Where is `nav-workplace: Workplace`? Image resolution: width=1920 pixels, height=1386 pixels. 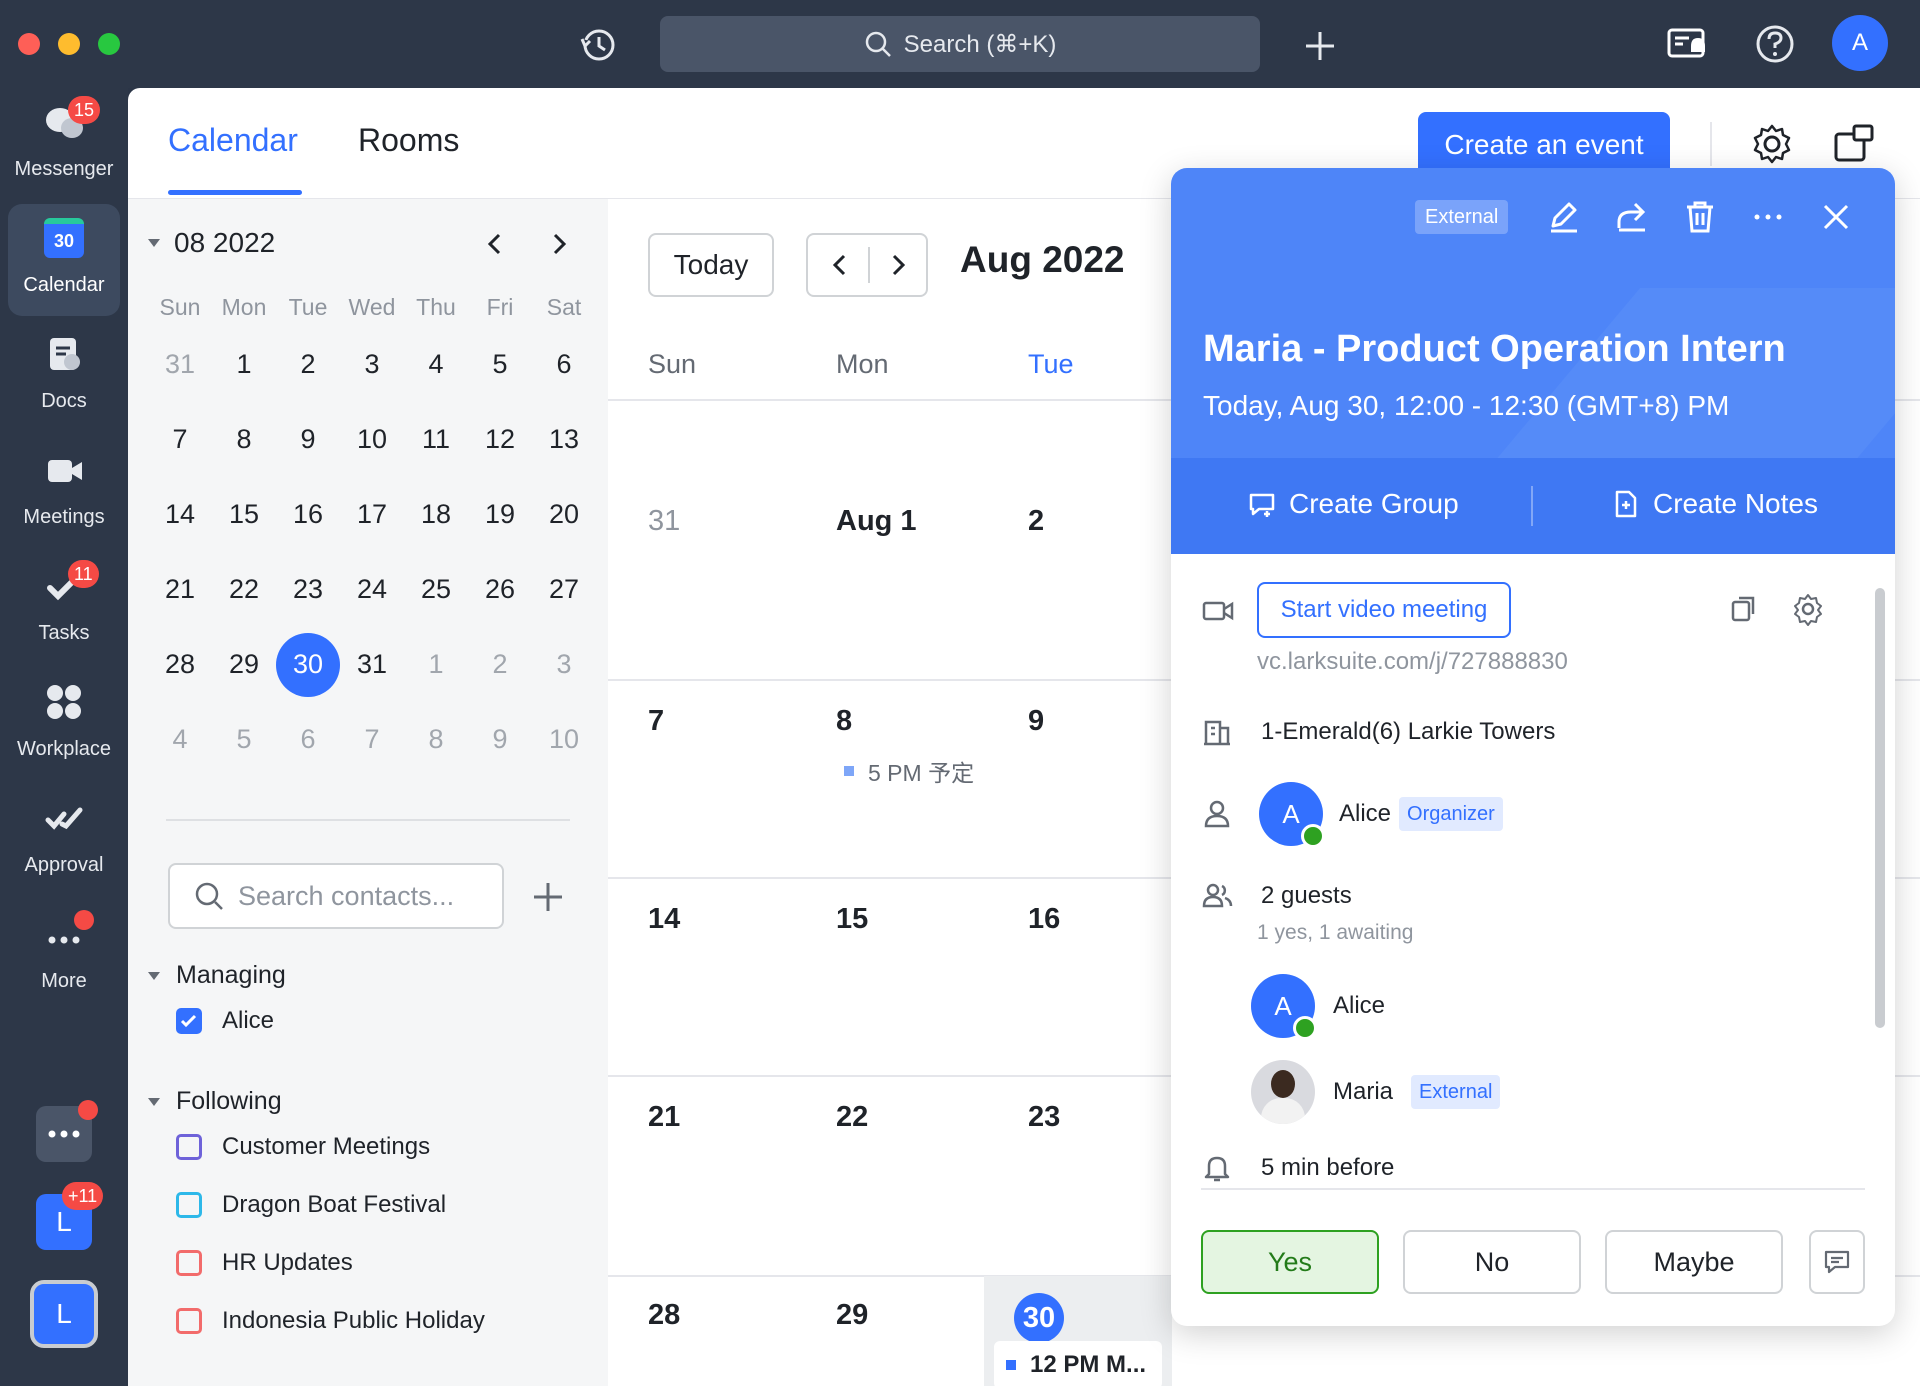 nav-workplace: Workplace is located at coordinates (64, 724).